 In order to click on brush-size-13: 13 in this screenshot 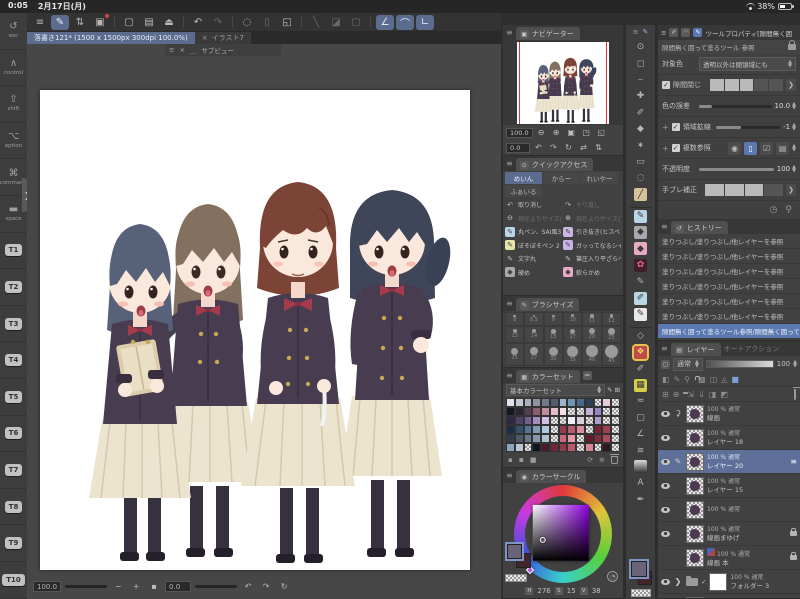, I will do `click(515, 334)`.